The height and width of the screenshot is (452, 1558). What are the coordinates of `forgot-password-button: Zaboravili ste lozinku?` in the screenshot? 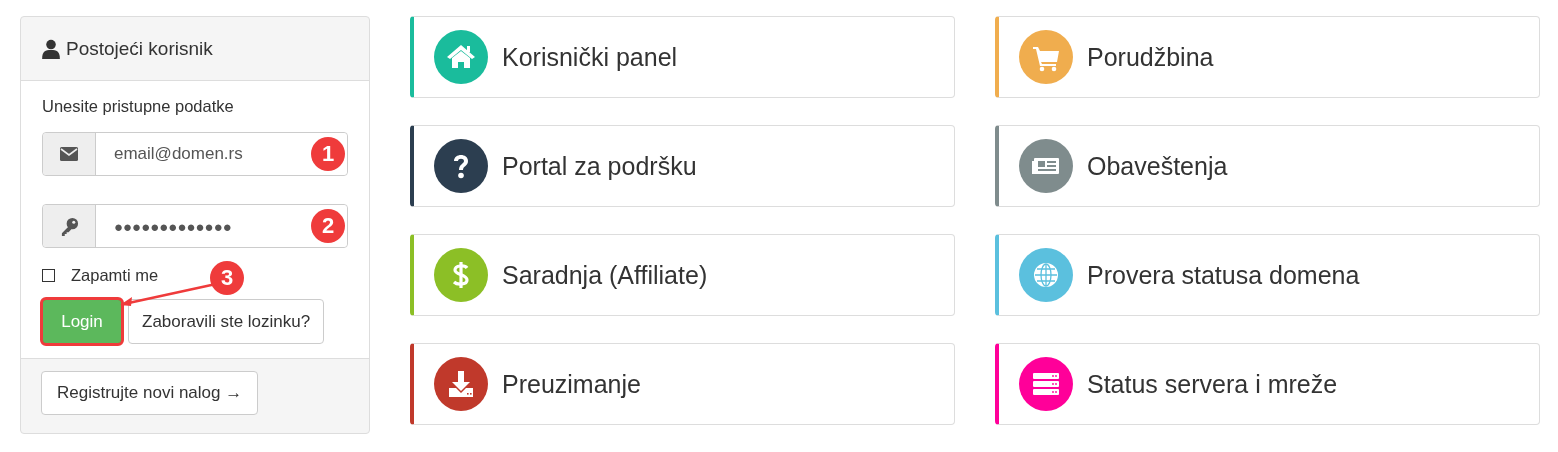 It's located at (226, 321).